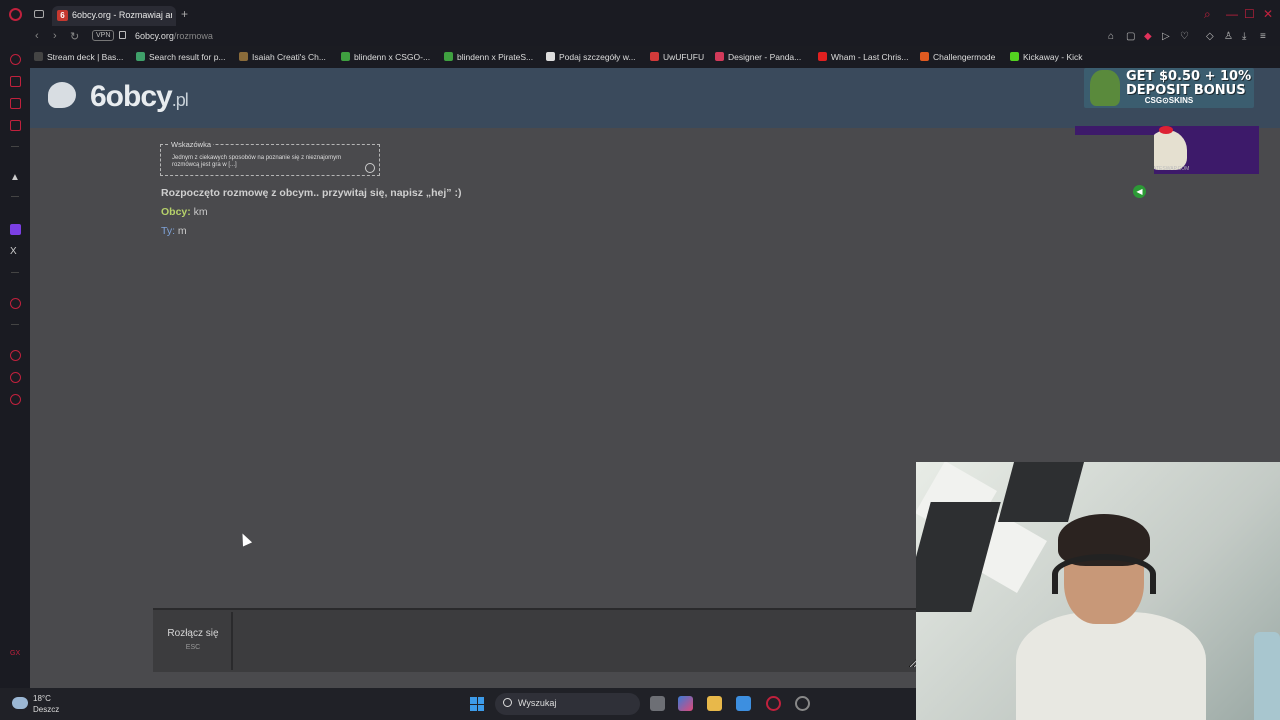 The image size is (1280, 720). I want to click on settings-icon, so click(15, 399).